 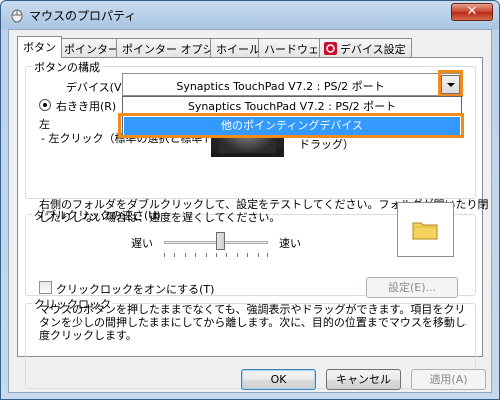 What do you see at coordinates (39, 47) in the screenshot?
I see `tab-buttons: ボタン` at bounding box center [39, 47].